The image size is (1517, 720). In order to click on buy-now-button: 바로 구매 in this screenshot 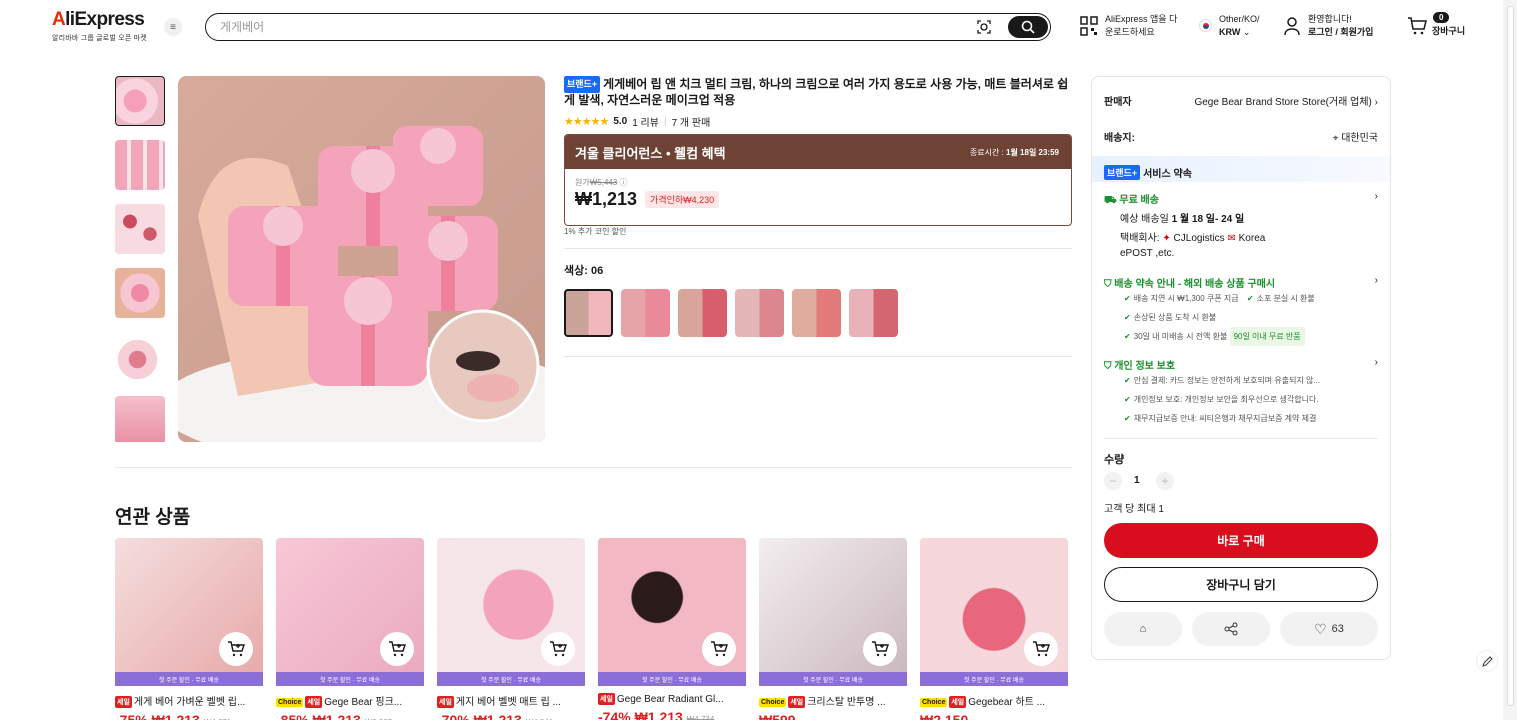, I will do `click(1241, 540)`.